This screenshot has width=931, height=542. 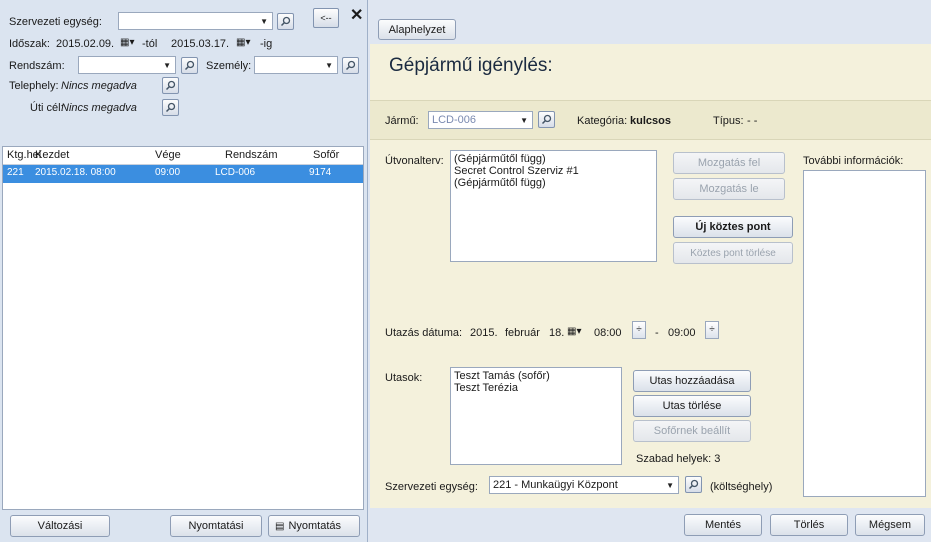 What do you see at coordinates (480, 120) in the screenshot?
I see `vehicle-combo: LCD-006 ▼` at bounding box center [480, 120].